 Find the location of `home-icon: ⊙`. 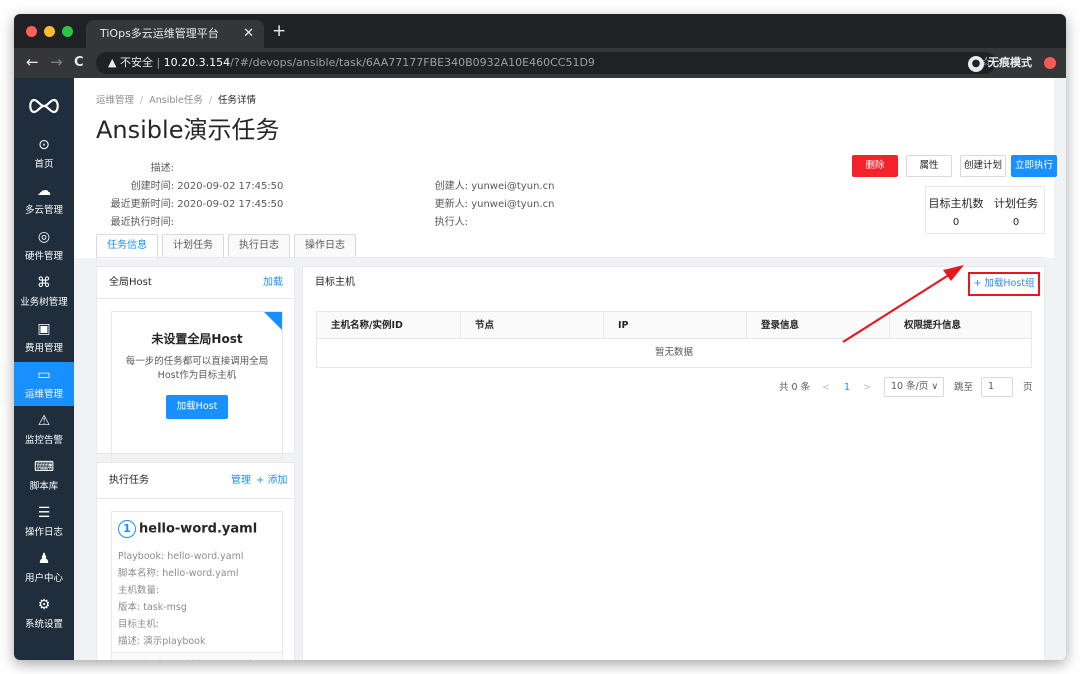

home-icon: ⊙ is located at coordinates (44, 145).